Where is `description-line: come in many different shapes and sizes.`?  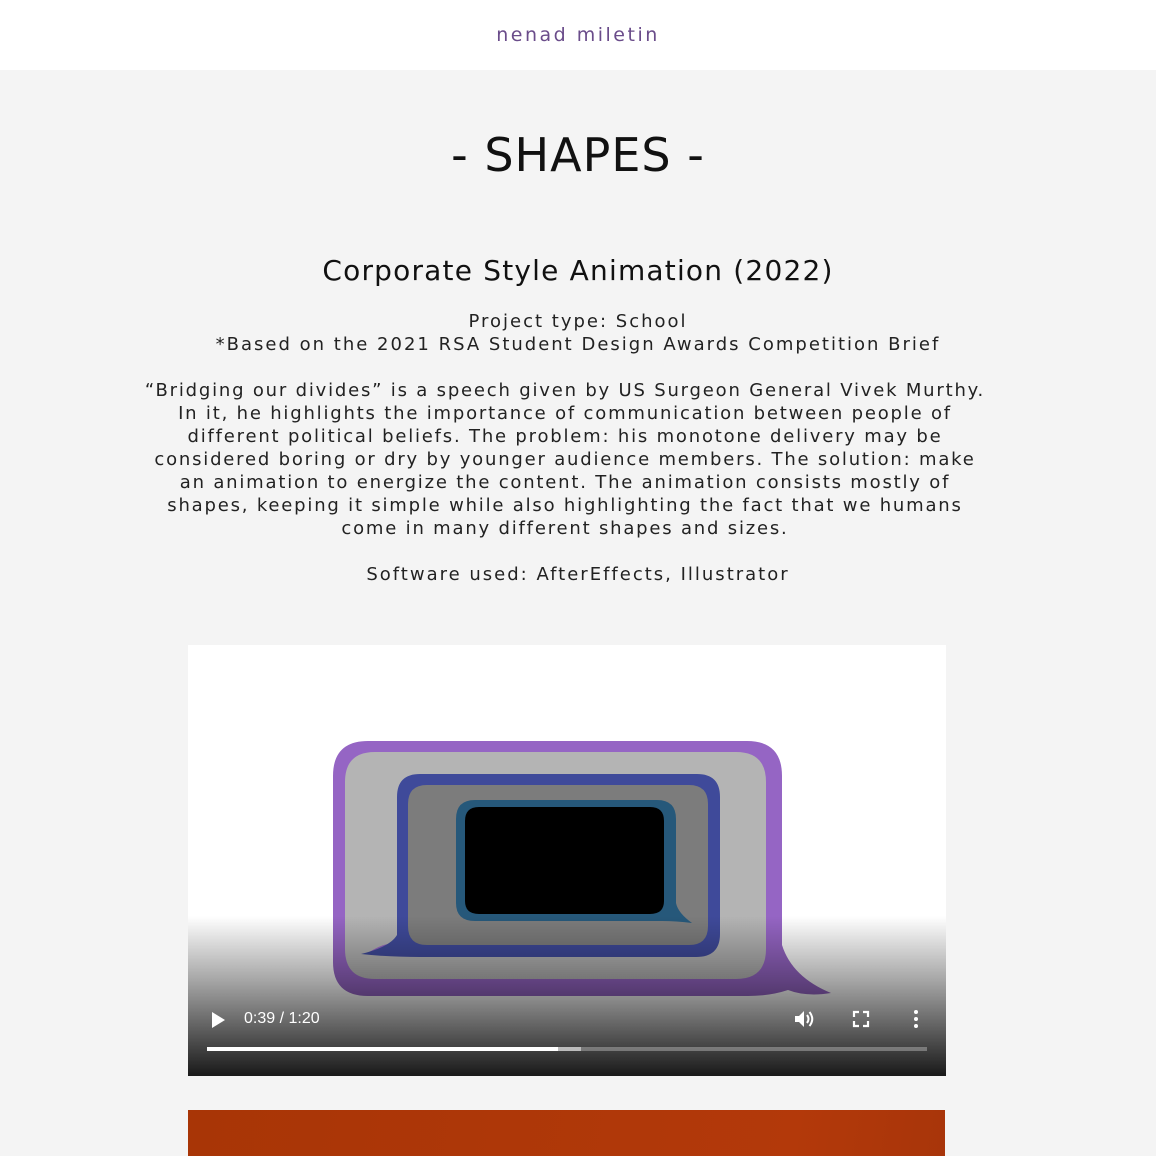 description-line: come in many different shapes and sizes. is located at coordinates (565, 528).